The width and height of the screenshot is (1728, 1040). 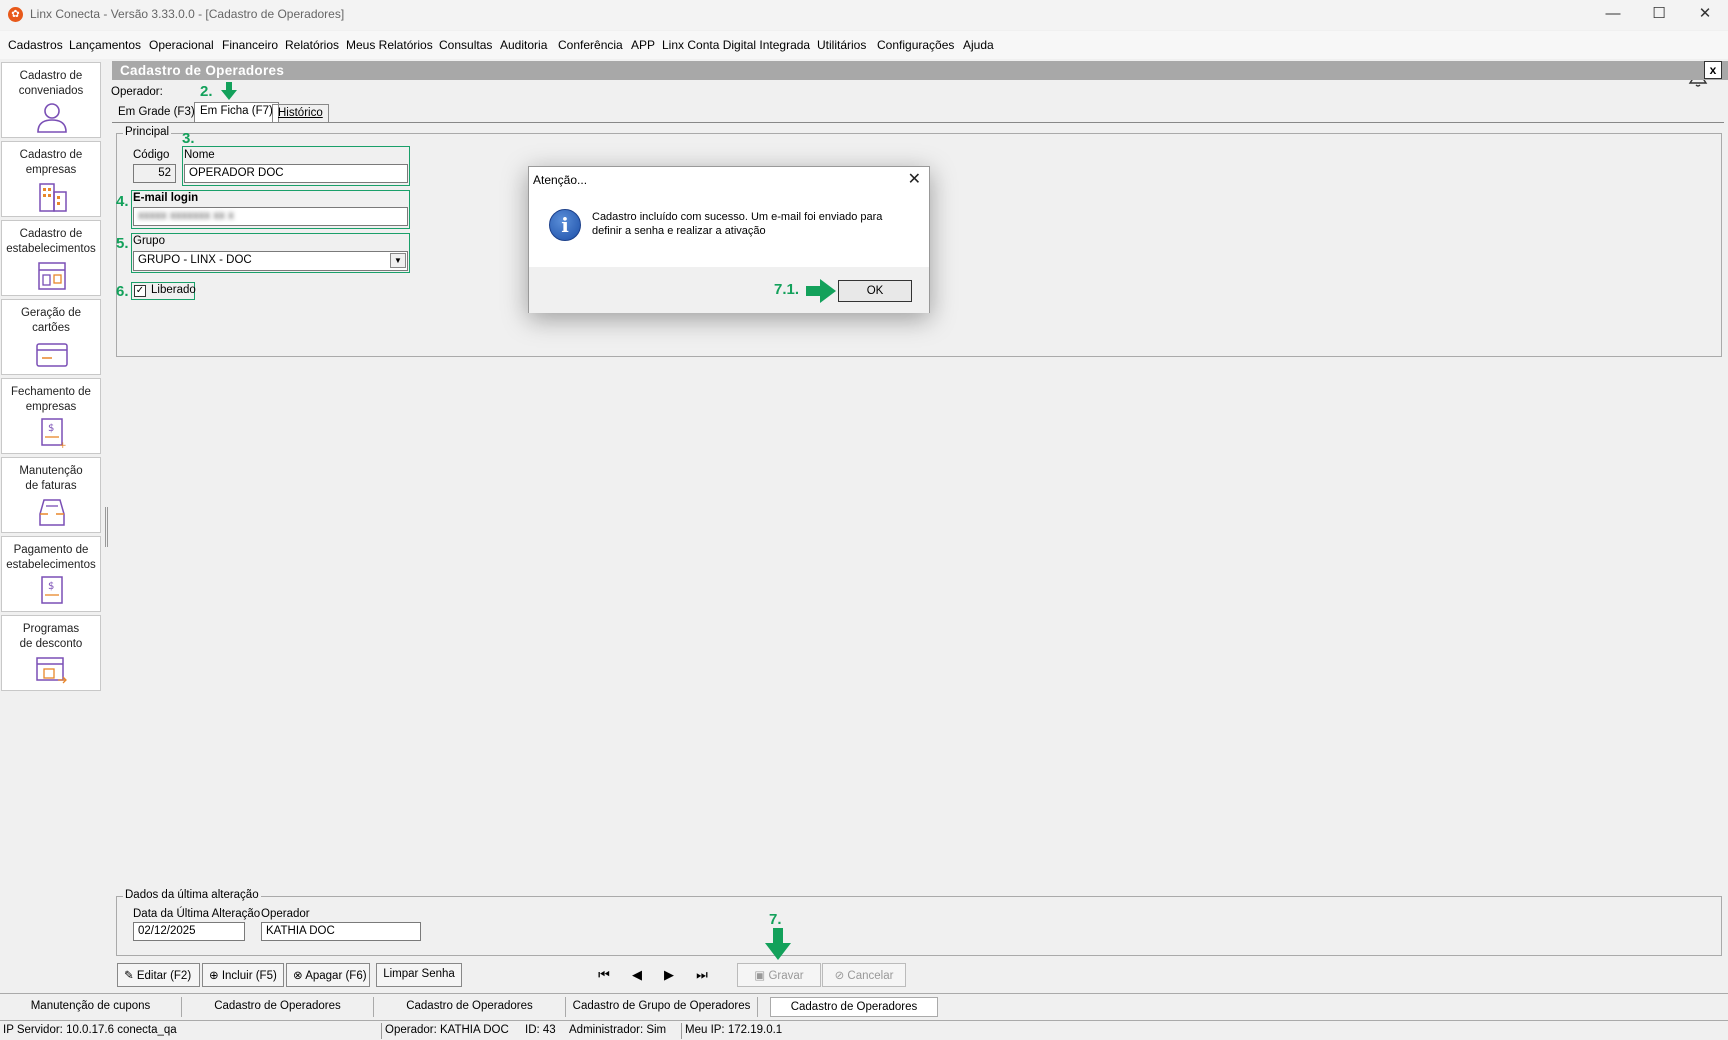 I want to click on ok-button: OK, so click(x=875, y=291).